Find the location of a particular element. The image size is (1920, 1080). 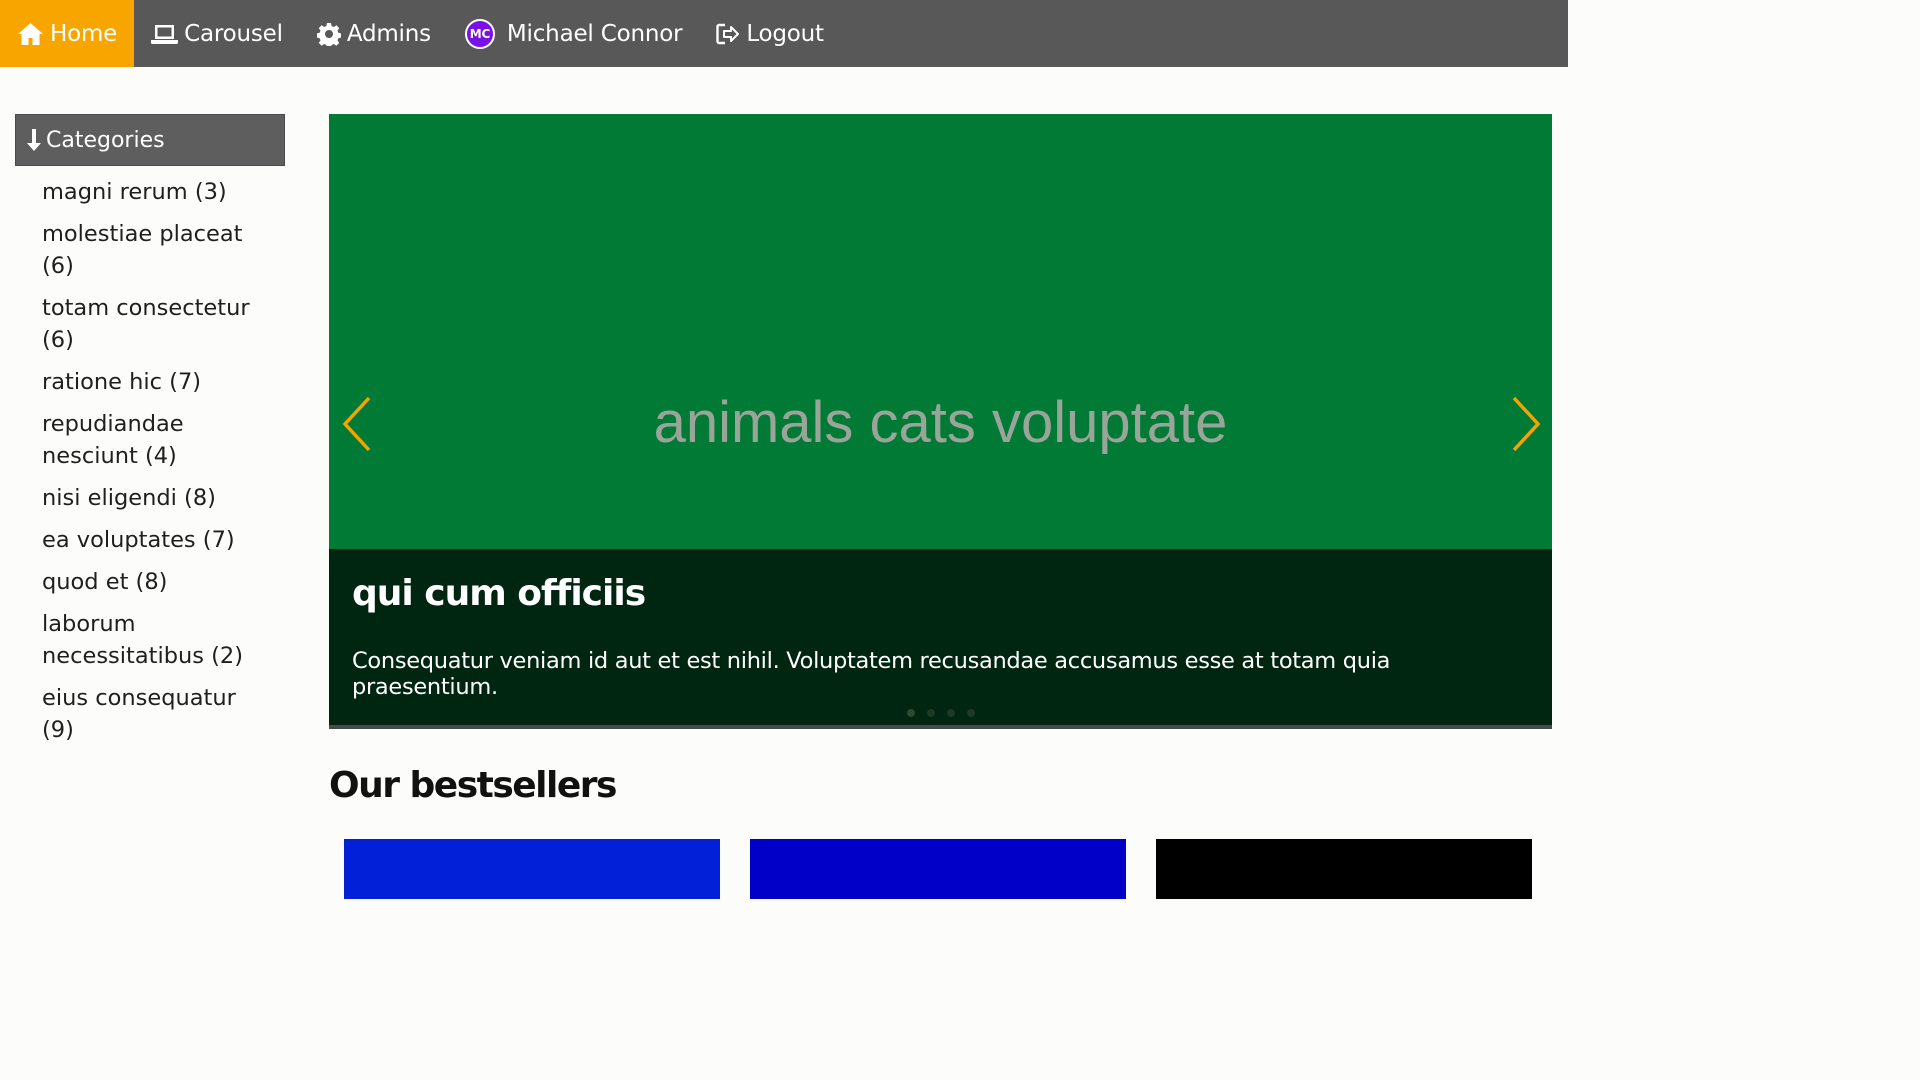

carousel-indicators is located at coordinates (940, 713).